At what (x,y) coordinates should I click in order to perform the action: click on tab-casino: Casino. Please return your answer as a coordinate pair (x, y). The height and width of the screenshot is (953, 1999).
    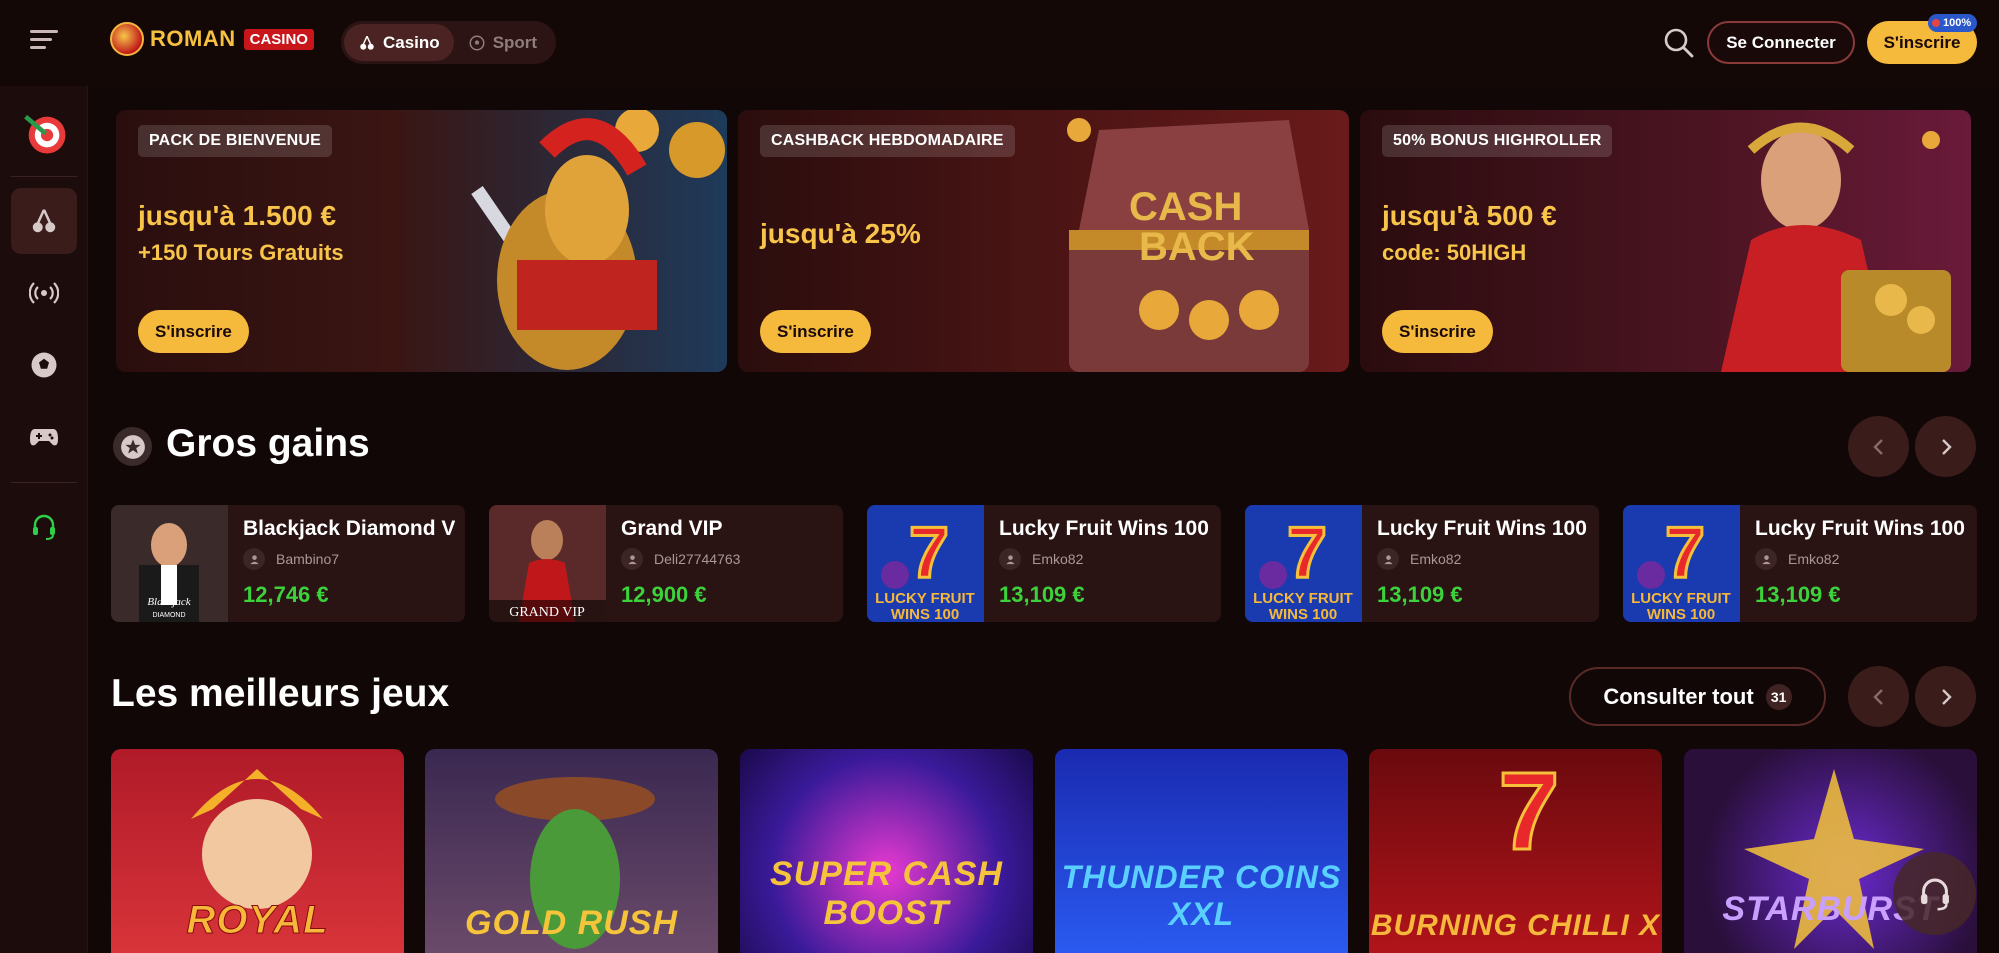
    Looking at the image, I should click on (399, 42).